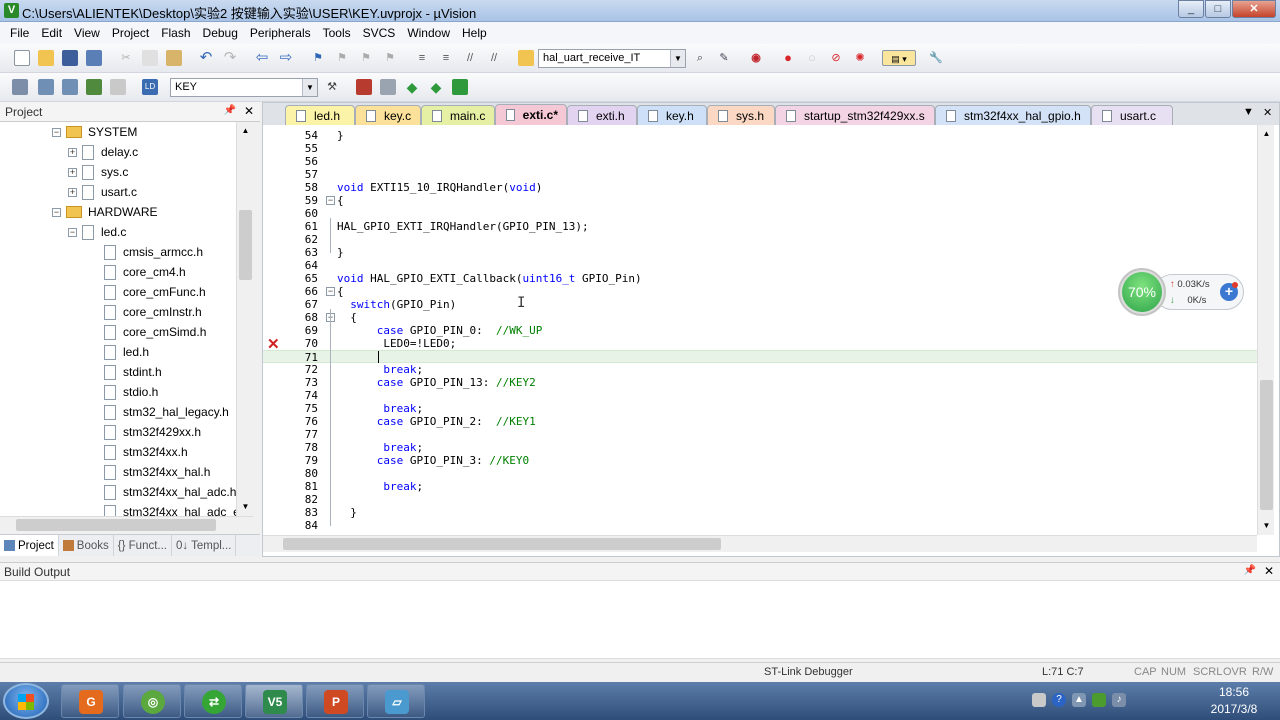 The width and height of the screenshot is (1280, 720). What do you see at coordinates (152, 701) in the screenshot?
I see `taskbar-app-chrome: ◎` at bounding box center [152, 701].